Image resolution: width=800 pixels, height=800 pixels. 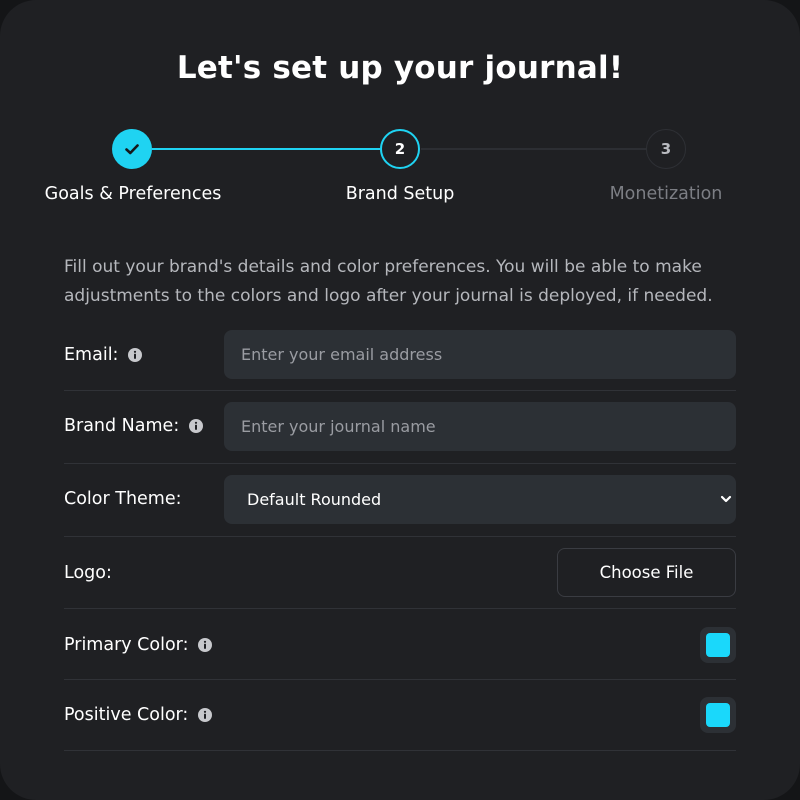 What do you see at coordinates (126, 715) in the screenshot?
I see `positive-color-label: Positive Color:` at bounding box center [126, 715].